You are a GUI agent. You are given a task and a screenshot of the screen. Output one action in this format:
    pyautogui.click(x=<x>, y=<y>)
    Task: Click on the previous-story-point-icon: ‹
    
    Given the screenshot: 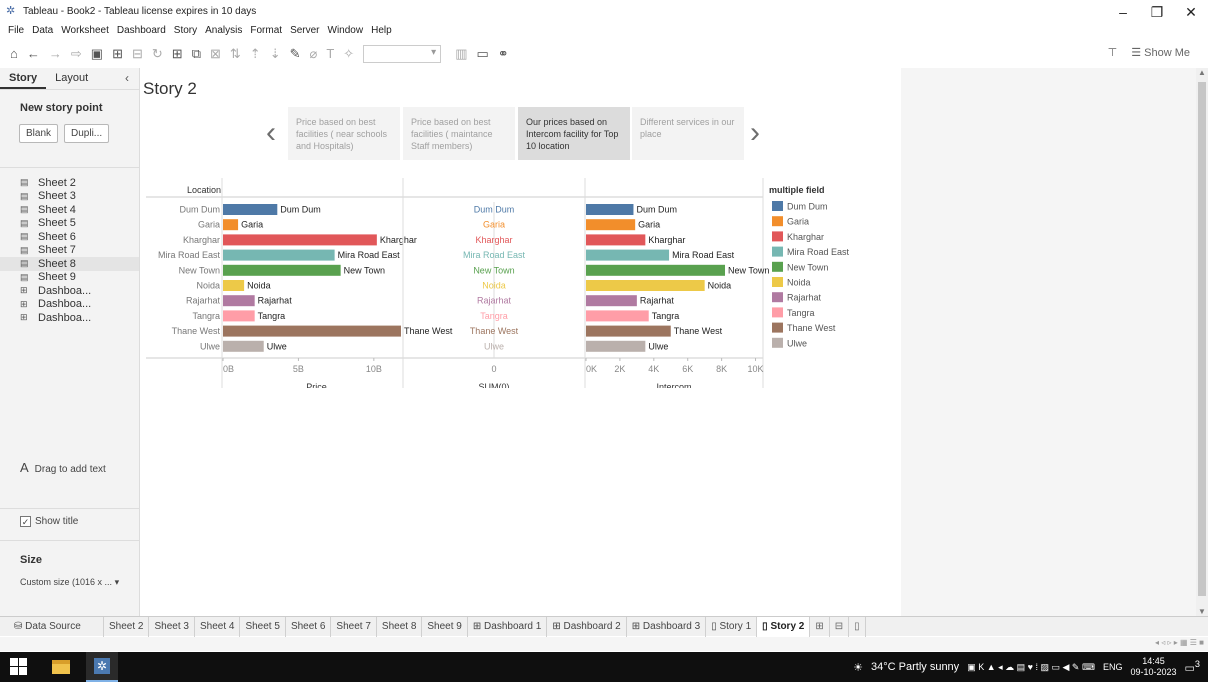 What is the action you would take?
    pyautogui.click(x=271, y=133)
    